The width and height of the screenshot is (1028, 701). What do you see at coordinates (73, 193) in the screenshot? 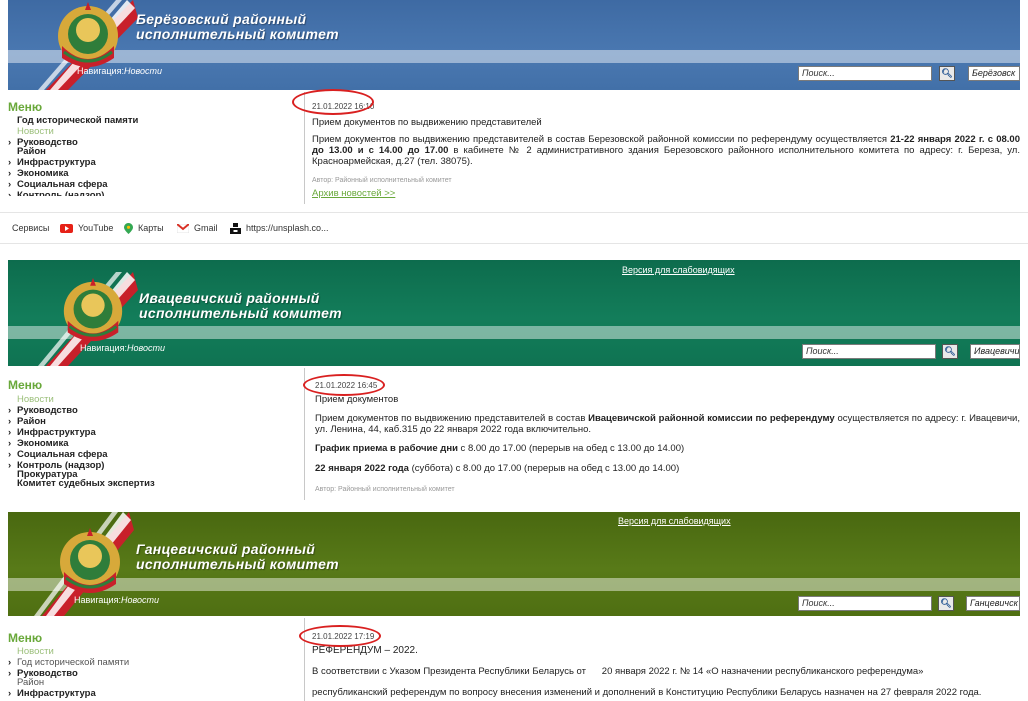
I see `menu-item-control: Контроль (надзор)` at bounding box center [73, 193].